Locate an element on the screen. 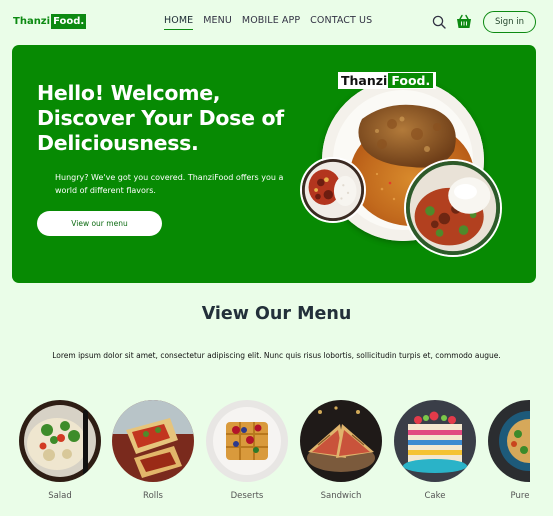 The width and height of the screenshot is (553, 516). hero-brand-food: Food. is located at coordinates (411, 80).